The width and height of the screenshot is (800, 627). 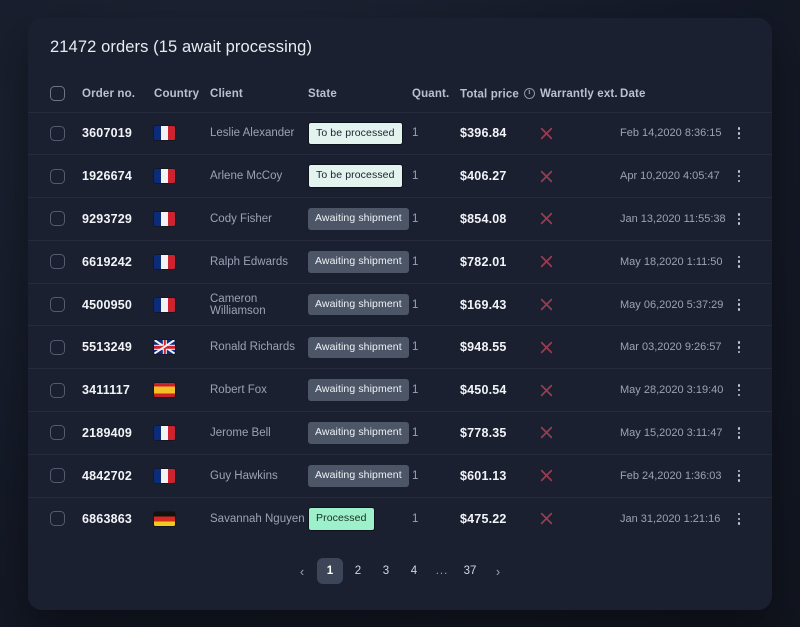 What do you see at coordinates (358, 571) in the screenshot?
I see `pagination-page-2: 2` at bounding box center [358, 571].